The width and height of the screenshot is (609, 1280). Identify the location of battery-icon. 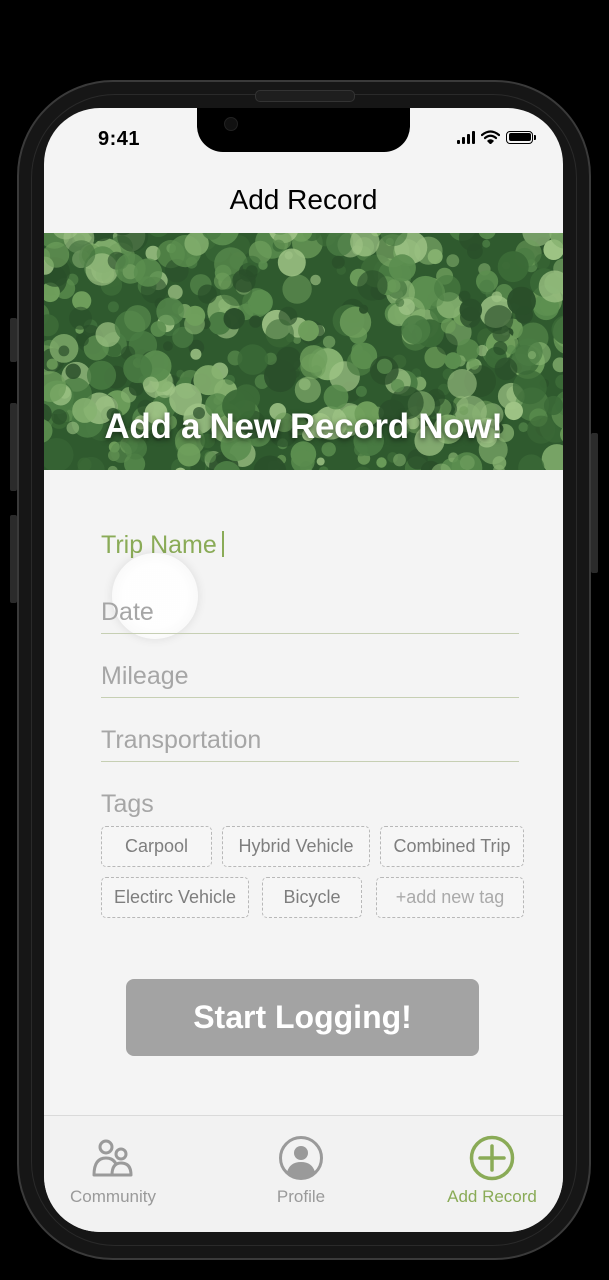
(521, 137).